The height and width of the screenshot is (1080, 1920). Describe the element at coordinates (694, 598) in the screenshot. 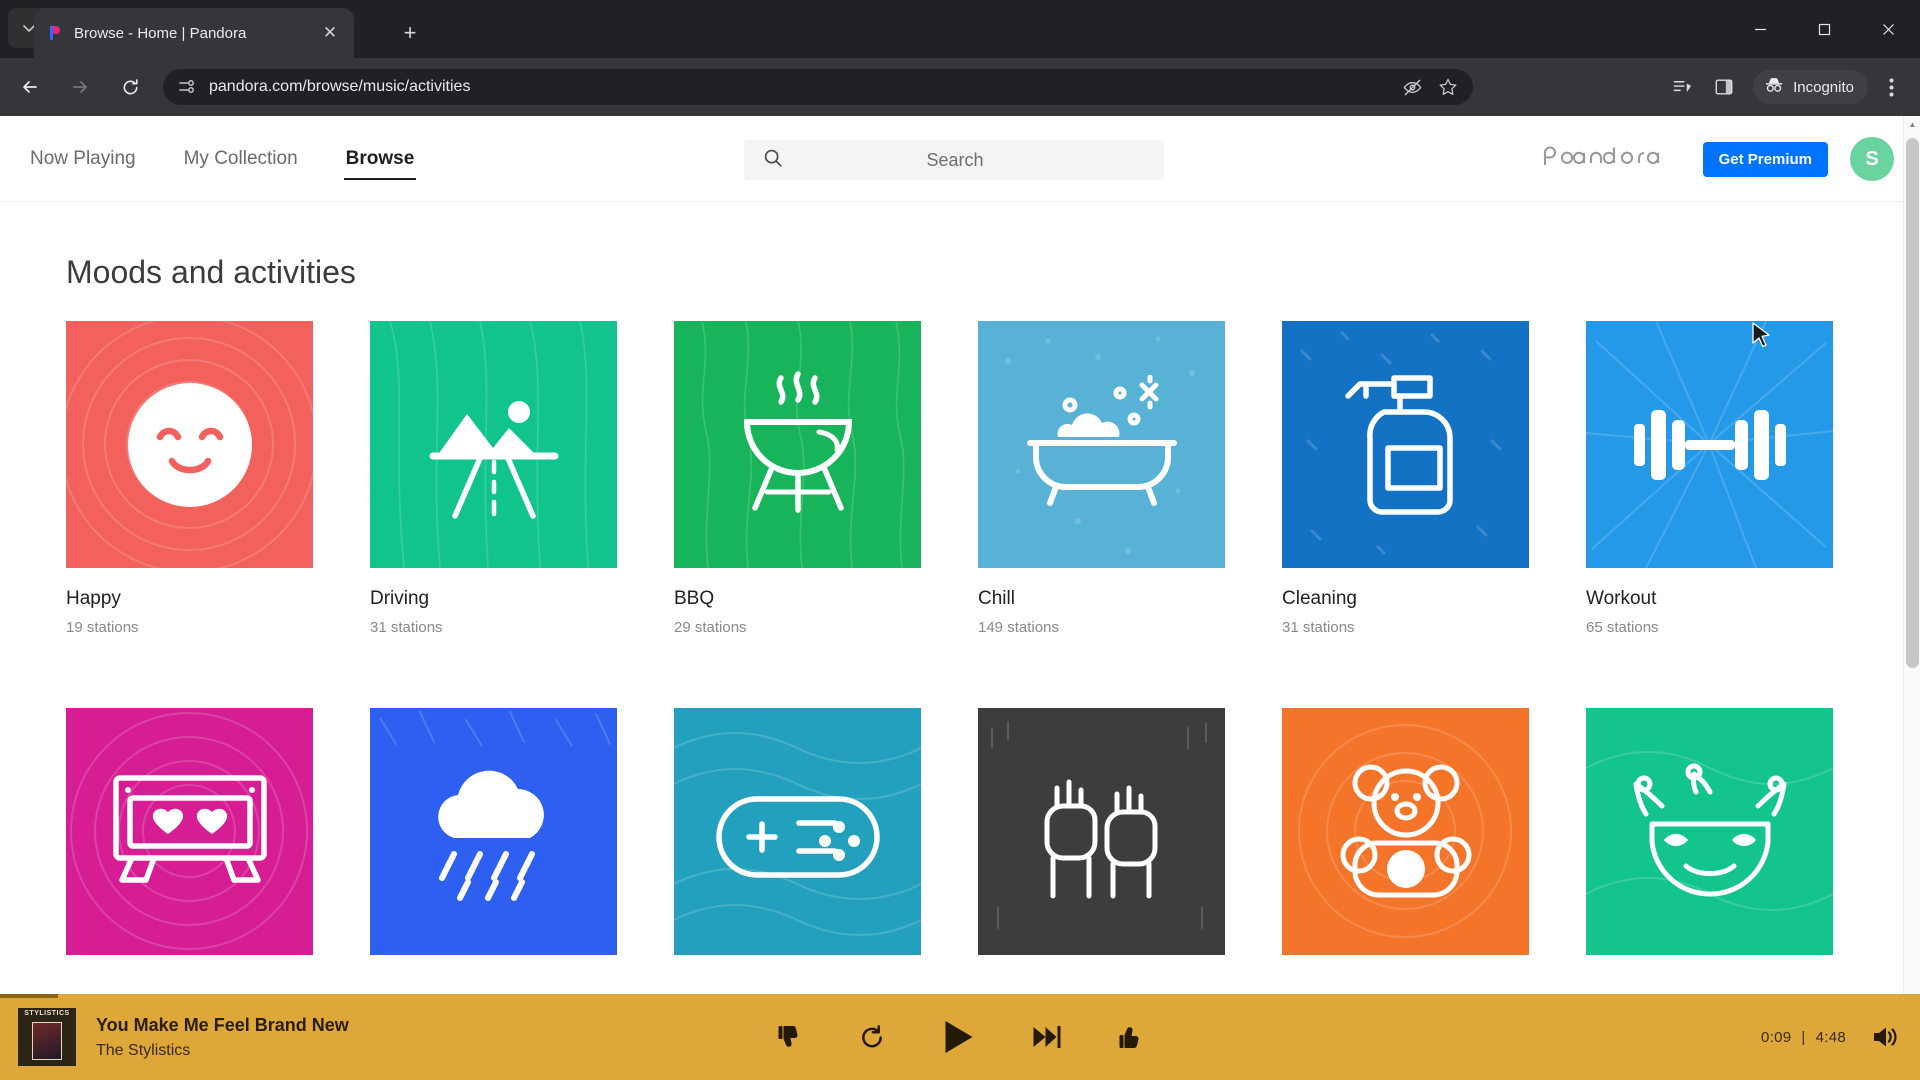

I see `tile-label: BBQ` at that location.